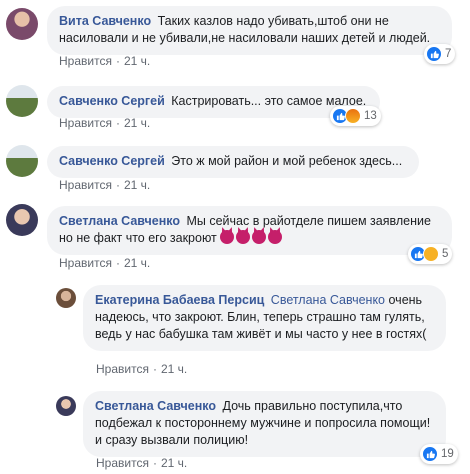 The image size is (470, 474). I want to click on reaction-count: 7, so click(448, 54).